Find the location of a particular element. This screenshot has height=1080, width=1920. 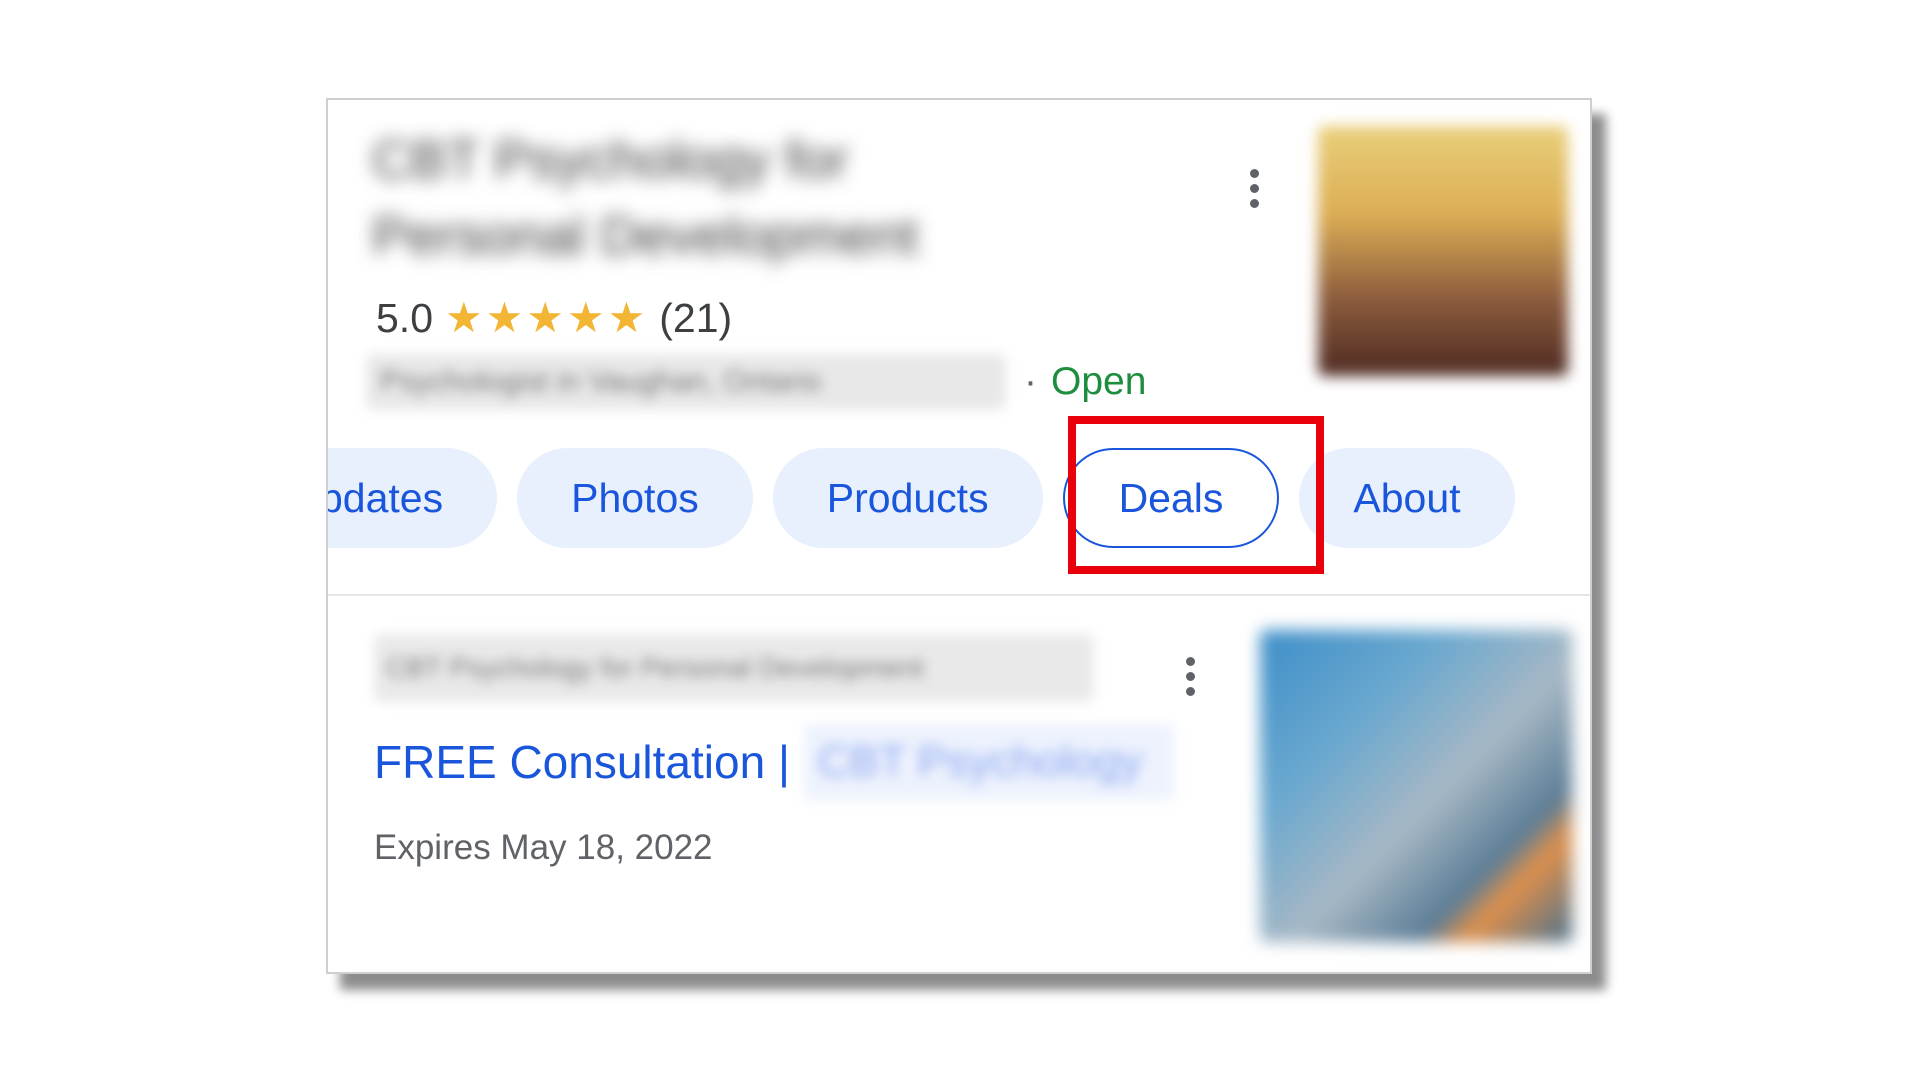

deal-expiry: Expires May 18, 2022 is located at coordinates (543, 847).